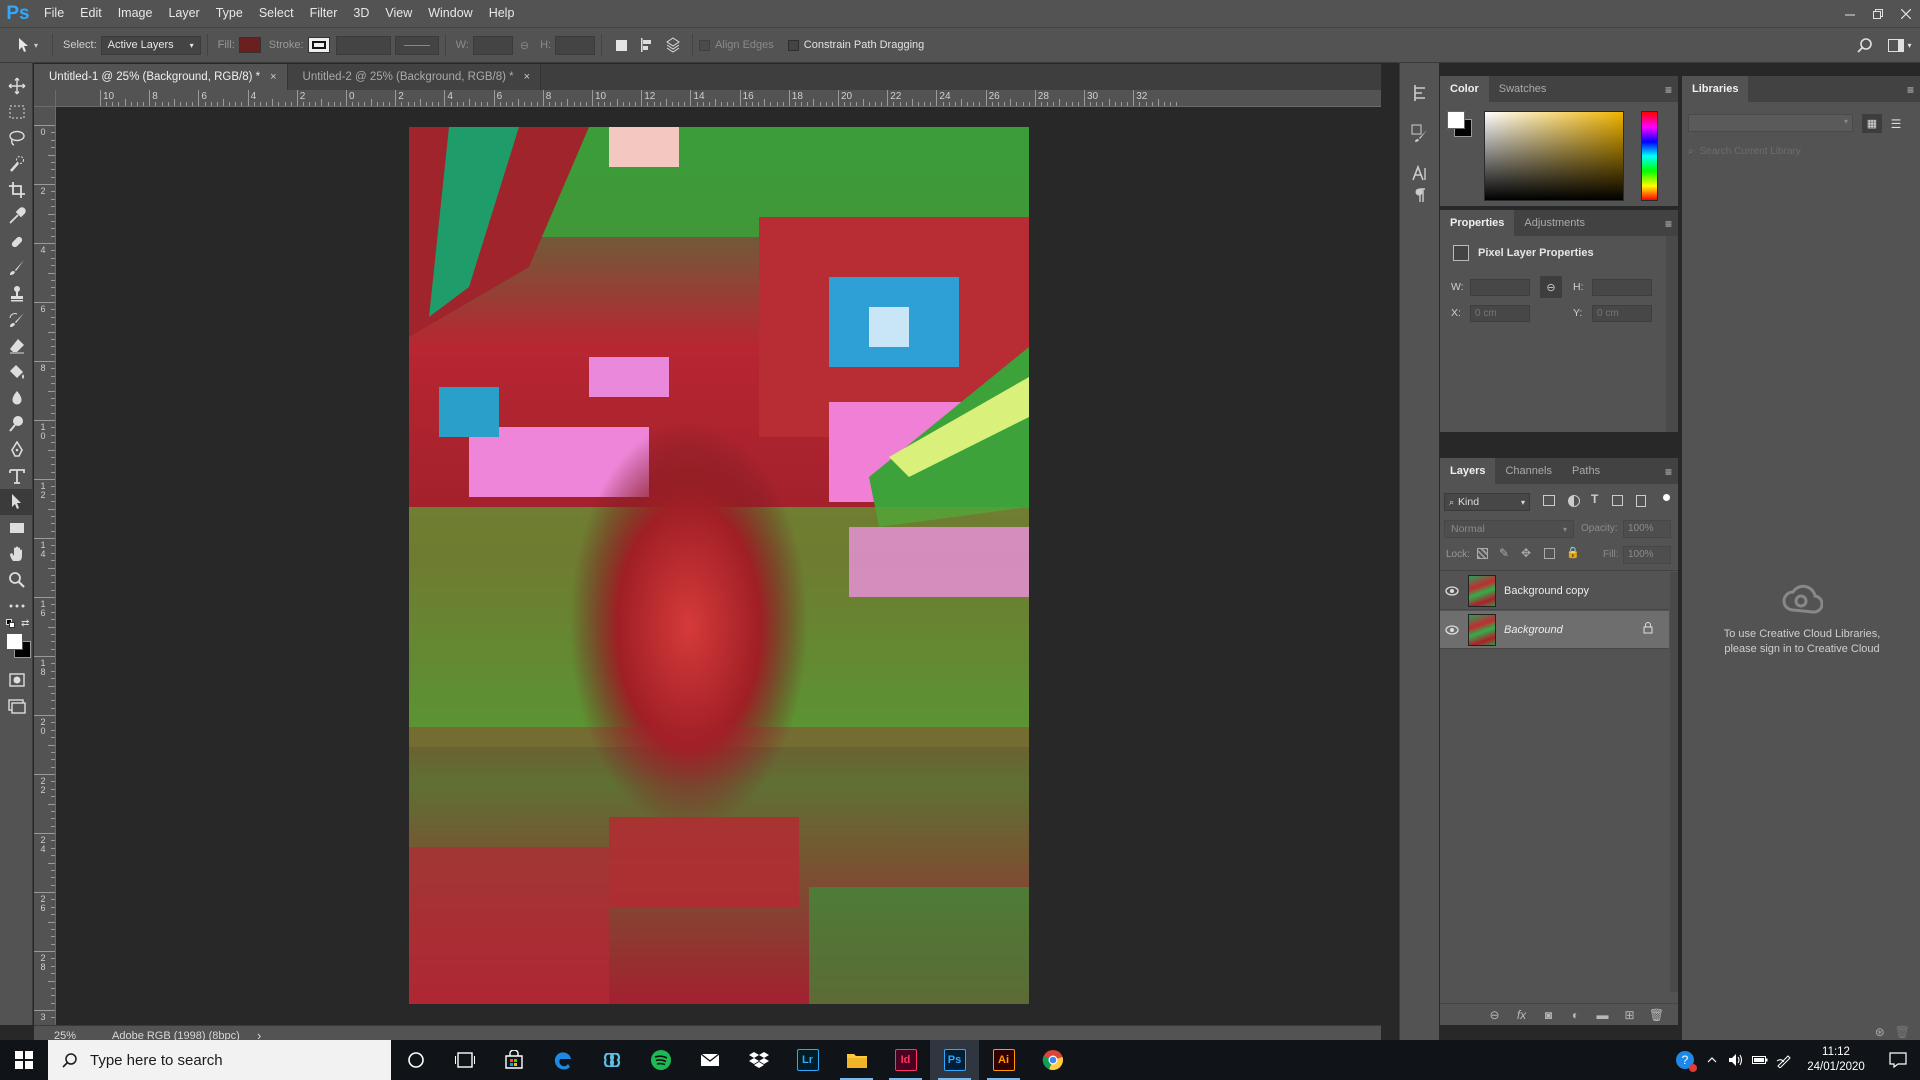 The image size is (1920, 1080). I want to click on edge-button, so click(562, 1060).